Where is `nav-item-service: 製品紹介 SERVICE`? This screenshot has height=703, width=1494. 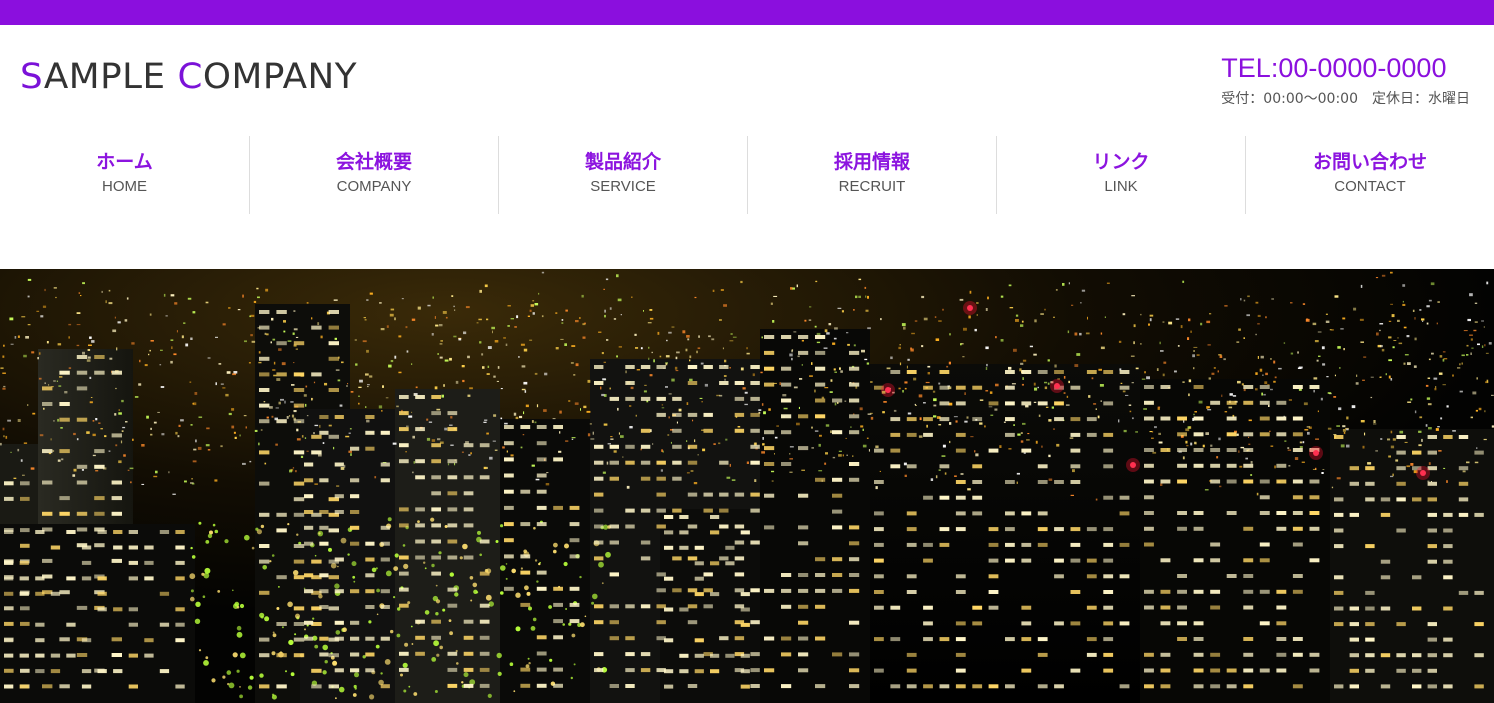 nav-item-service: 製品紹介 SERVICE is located at coordinates (622, 175).